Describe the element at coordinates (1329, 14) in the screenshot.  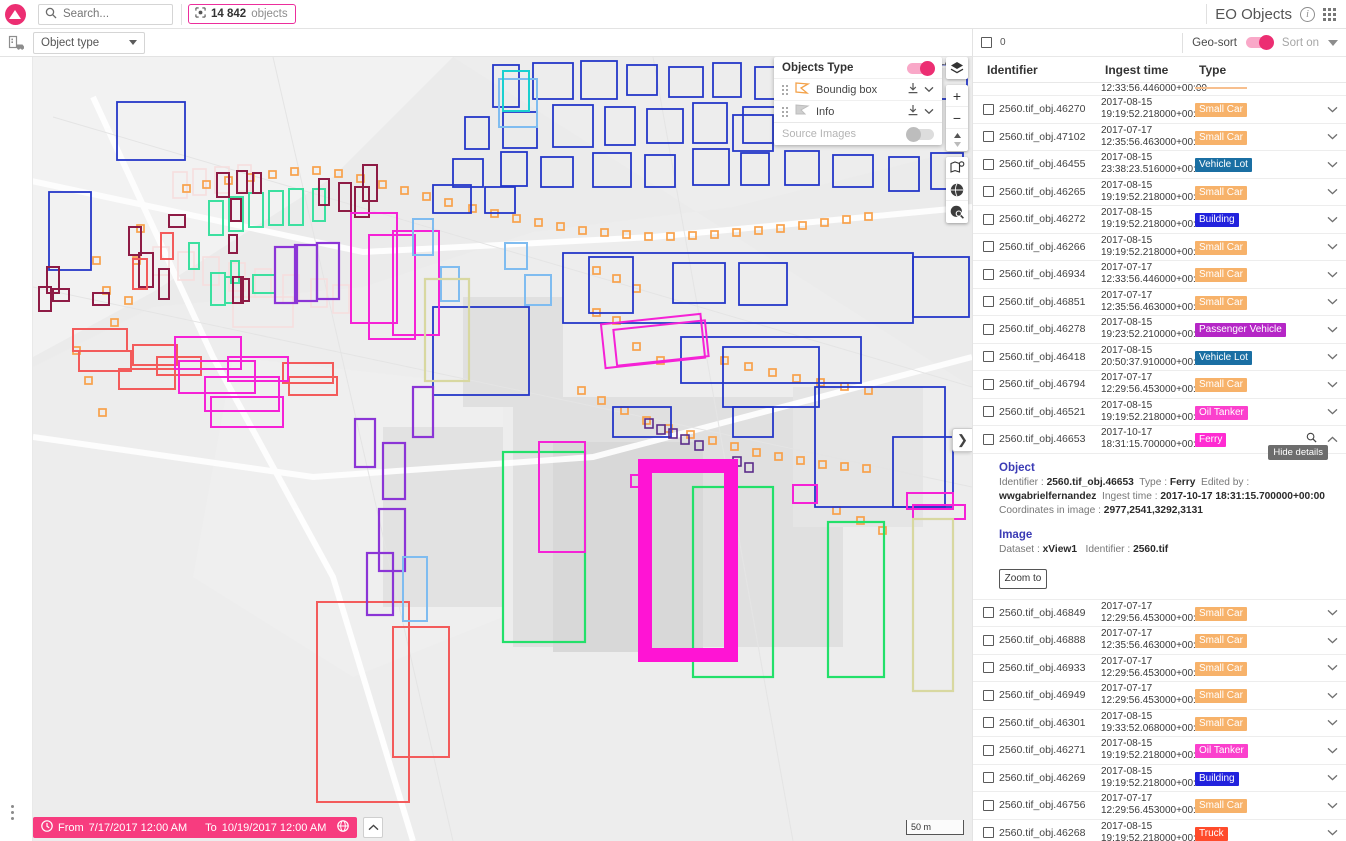
I see `apps-grid-icon` at that location.